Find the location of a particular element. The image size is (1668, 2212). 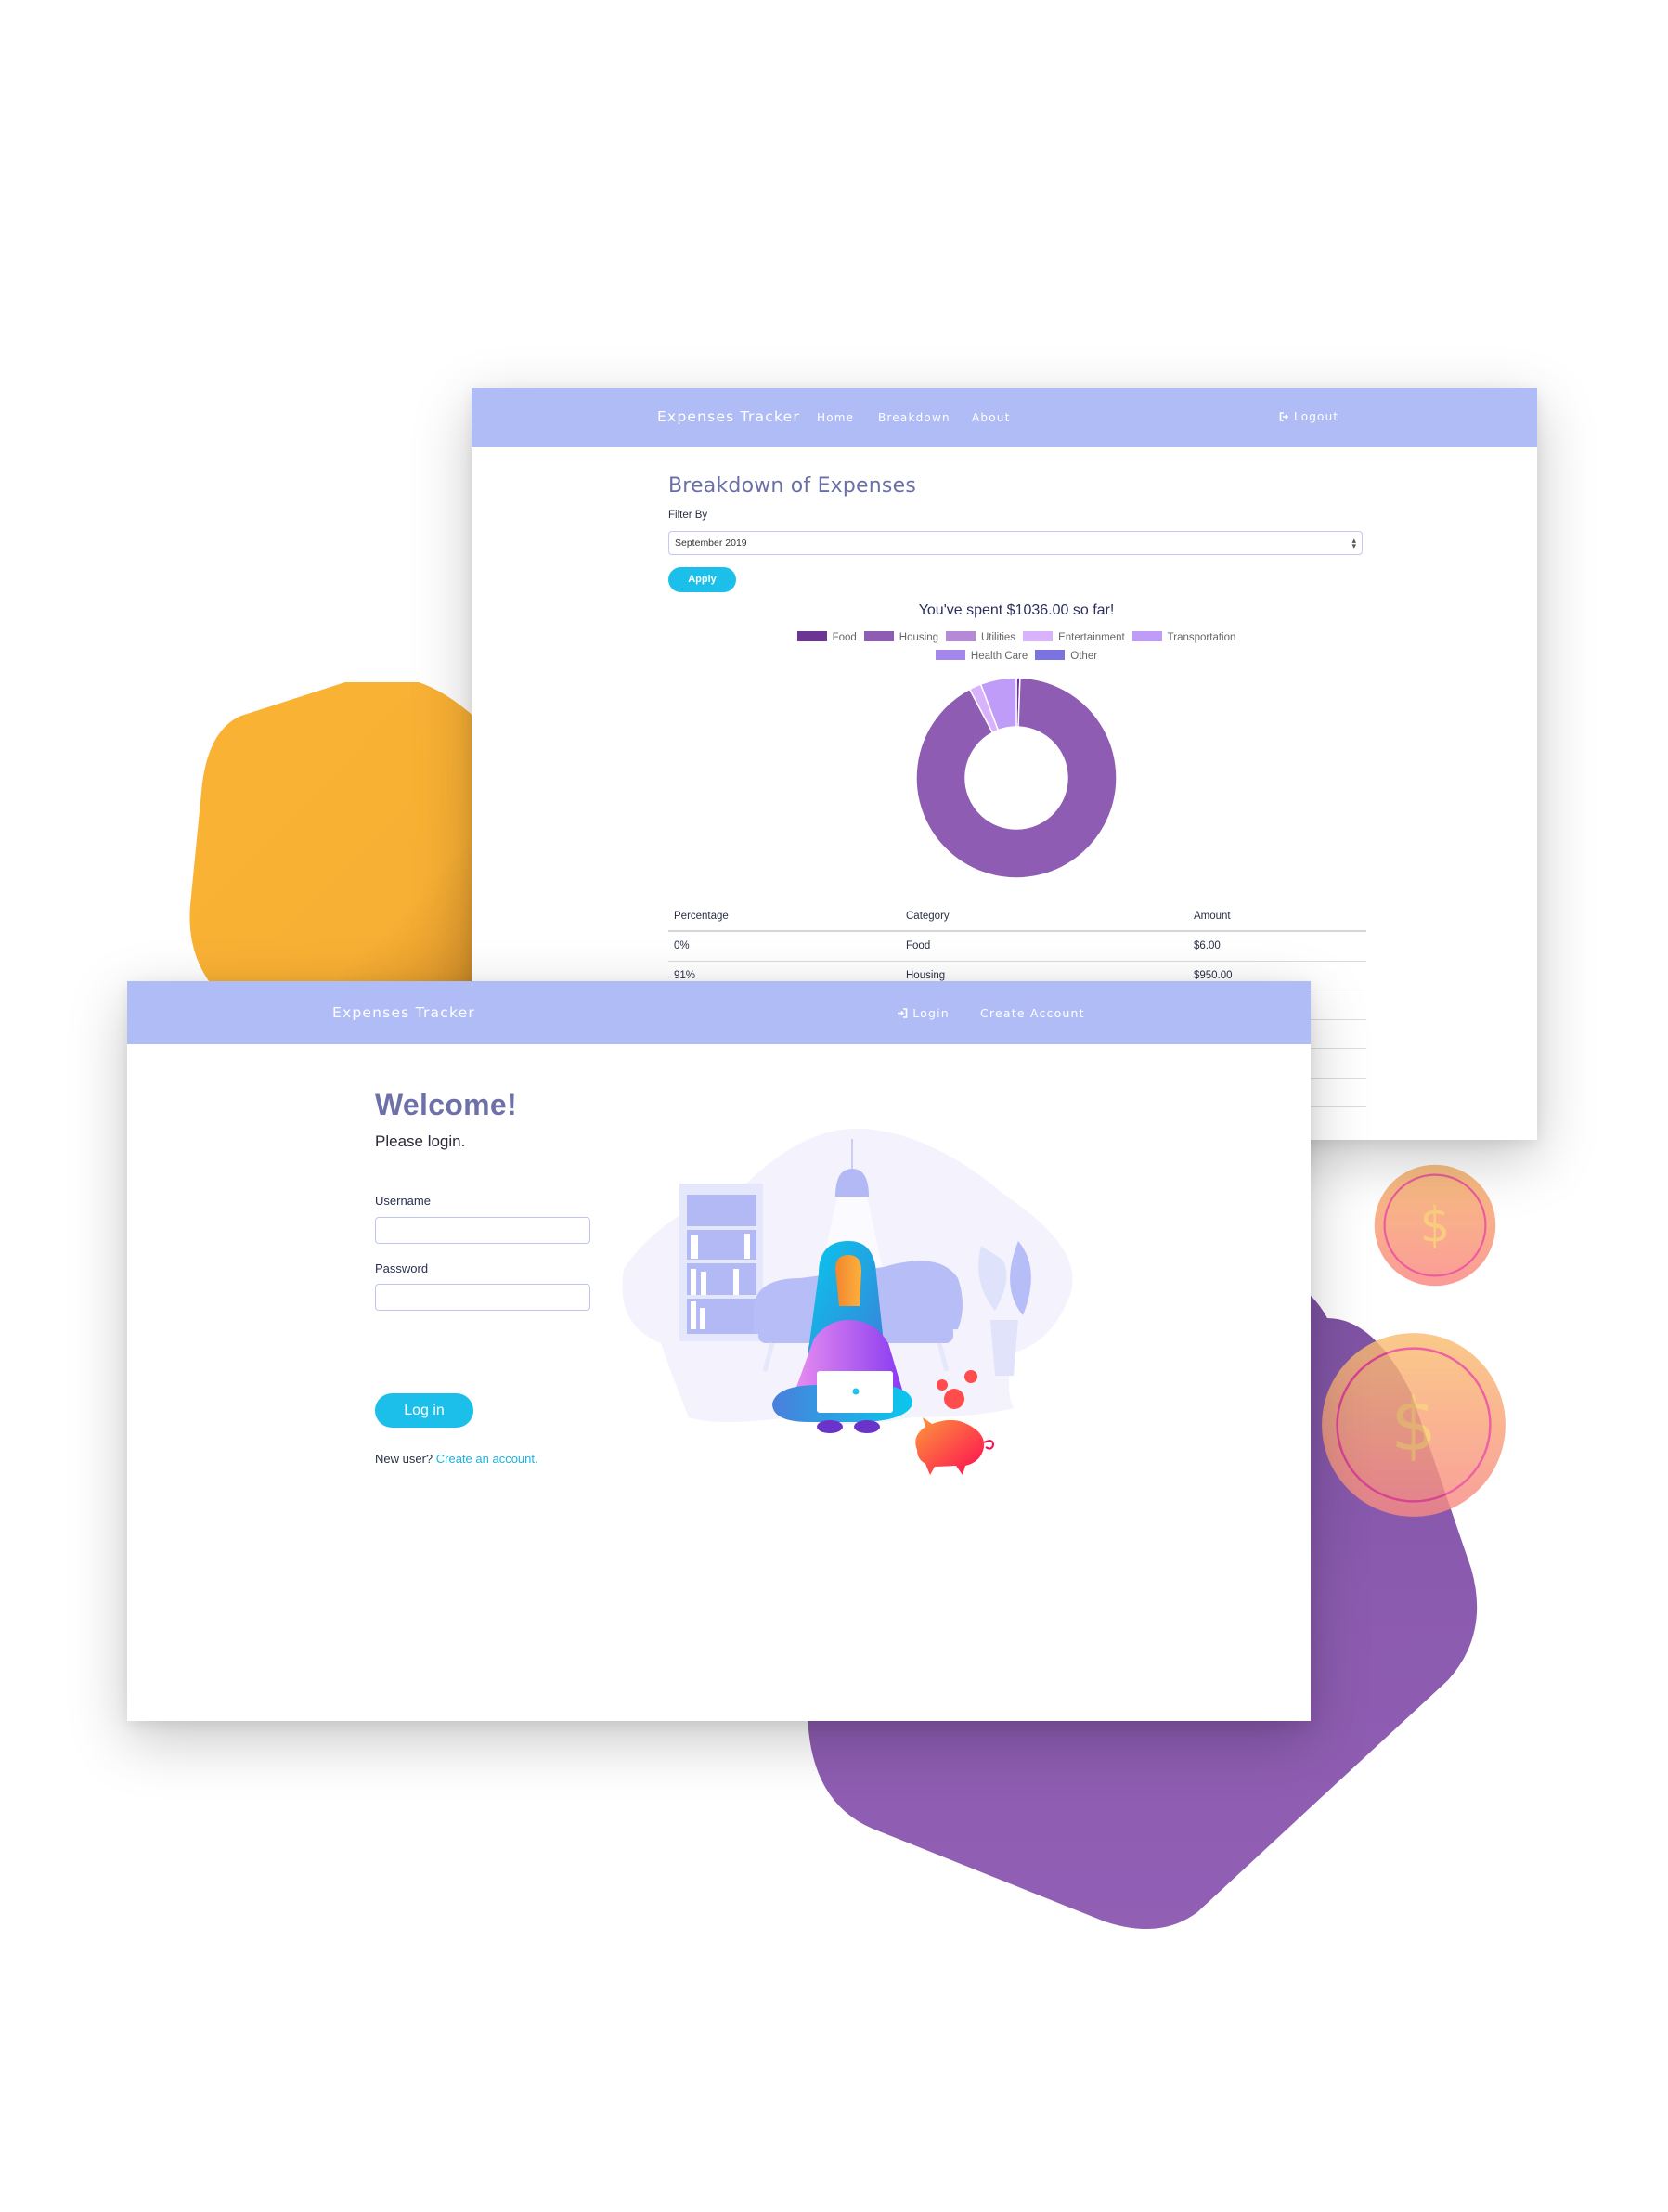

legend-label: Transportation is located at coordinates (1201, 637).